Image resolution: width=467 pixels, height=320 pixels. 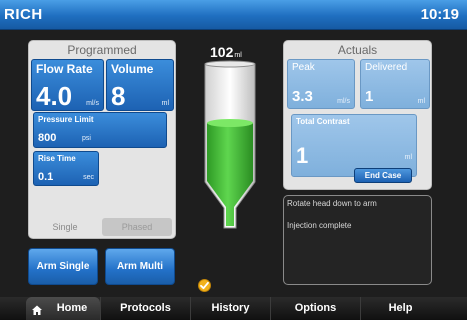 What do you see at coordinates (343, 101) in the screenshot?
I see `peak-unit: ml/s` at bounding box center [343, 101].